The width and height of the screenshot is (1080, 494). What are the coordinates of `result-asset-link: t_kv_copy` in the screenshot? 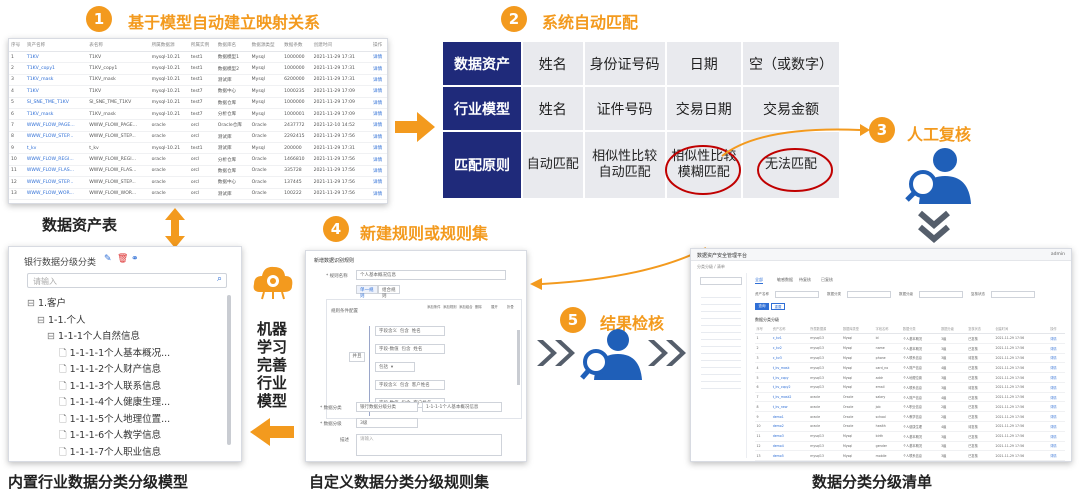 It's located at (790, 377).